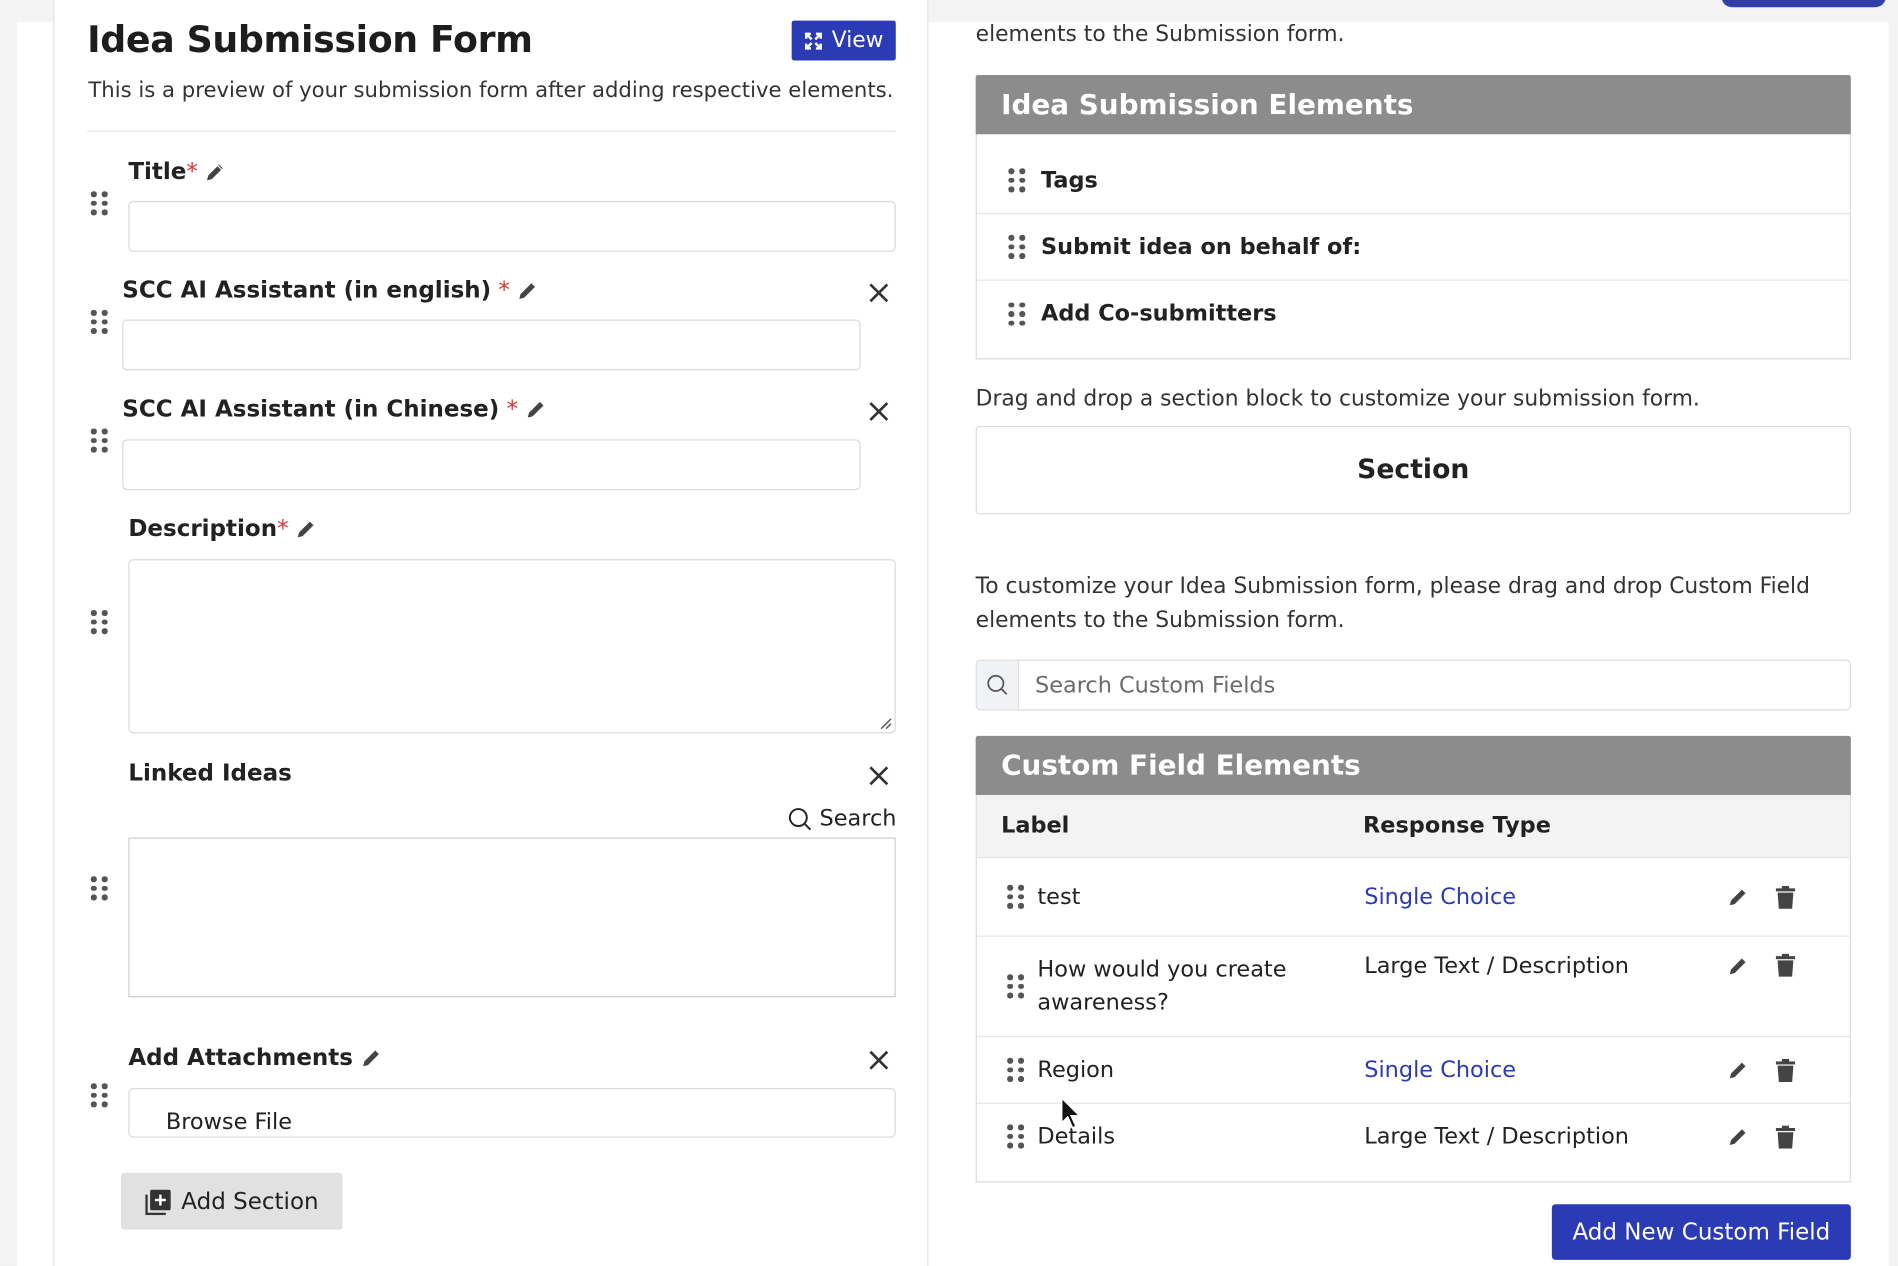 This screenshot has height=1266, width=1898. What do you see at coordinates (223, 529) in the screenshot?
I see `field-label-description: Description *` at bounding box center [223, 529].